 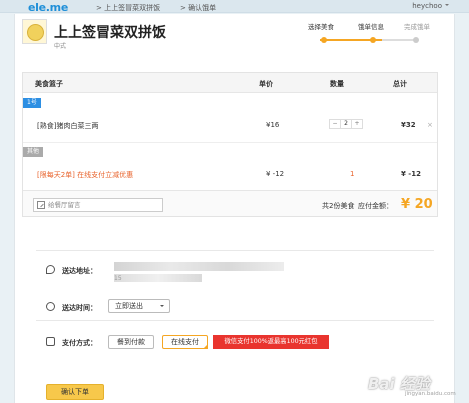 What do you see at coordinates (64, 205) in the screenshot?
I see `memo-placeholder: 给餐厅留言` at bounding box center [64, 205].